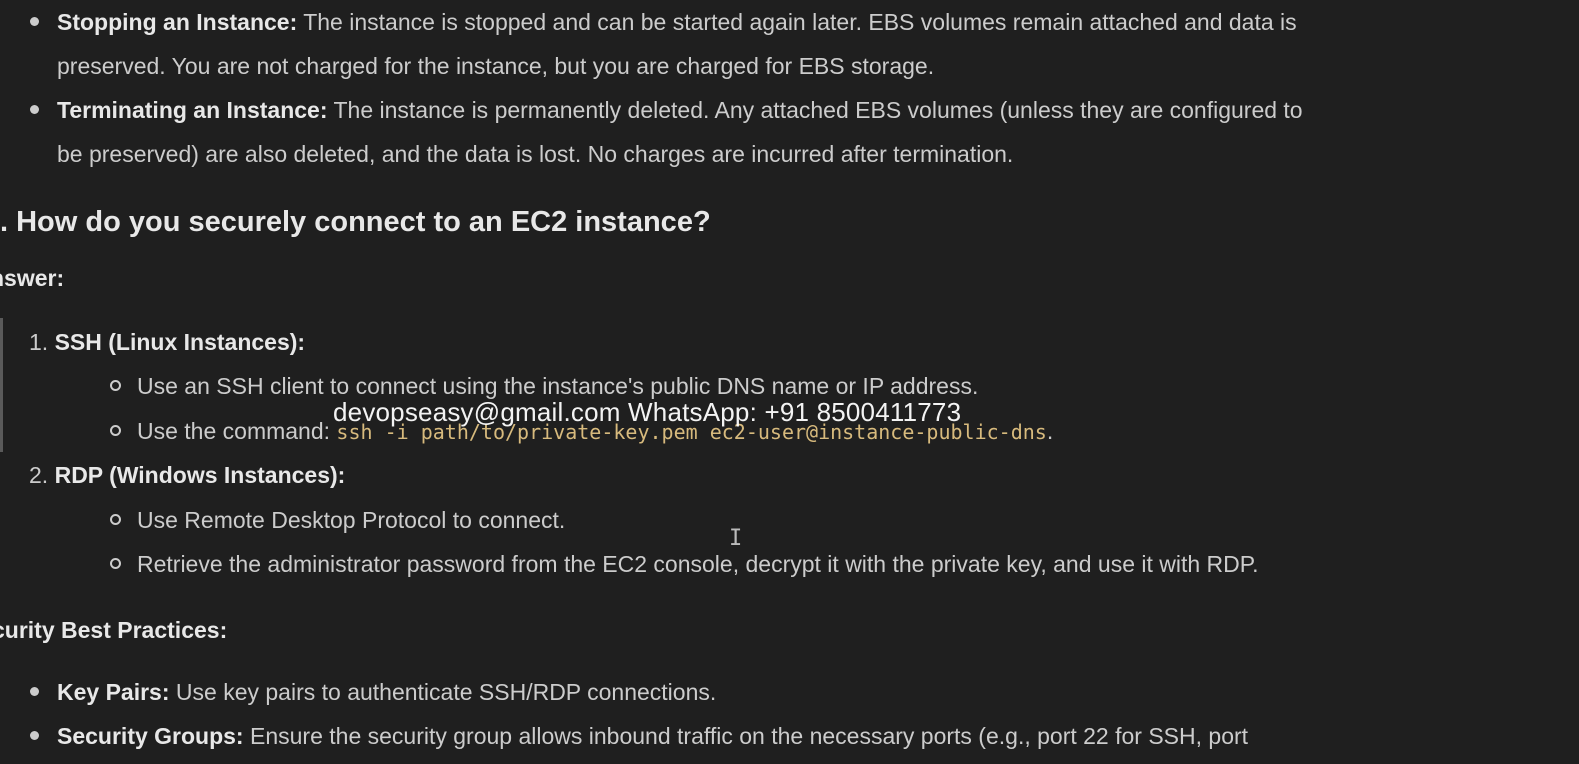 This screenshot has height=764, width=1579. I want to click on method-rdp: 2. RDP (Windows Instances):, so click(187, 475).